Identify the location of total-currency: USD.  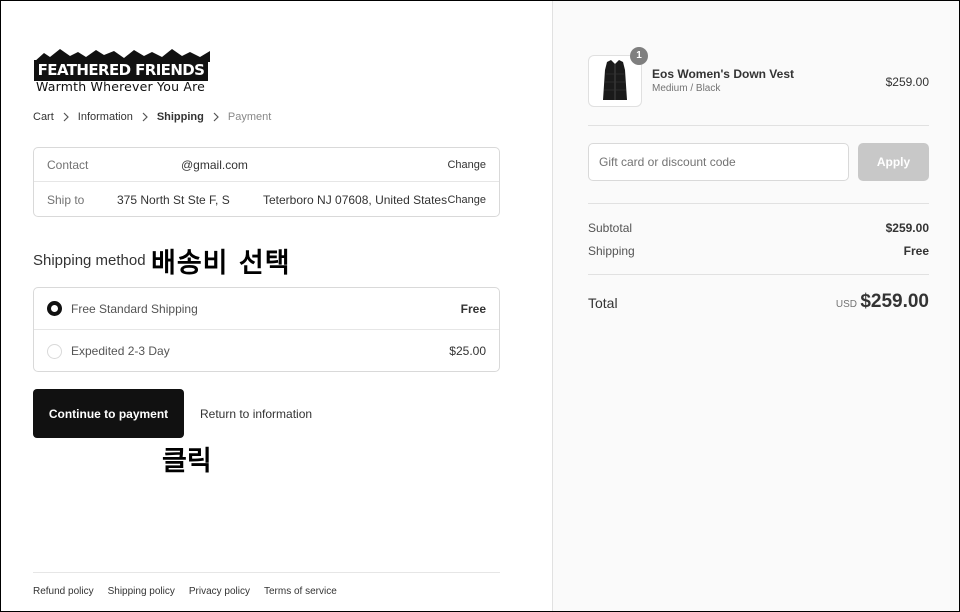
(846, 304).